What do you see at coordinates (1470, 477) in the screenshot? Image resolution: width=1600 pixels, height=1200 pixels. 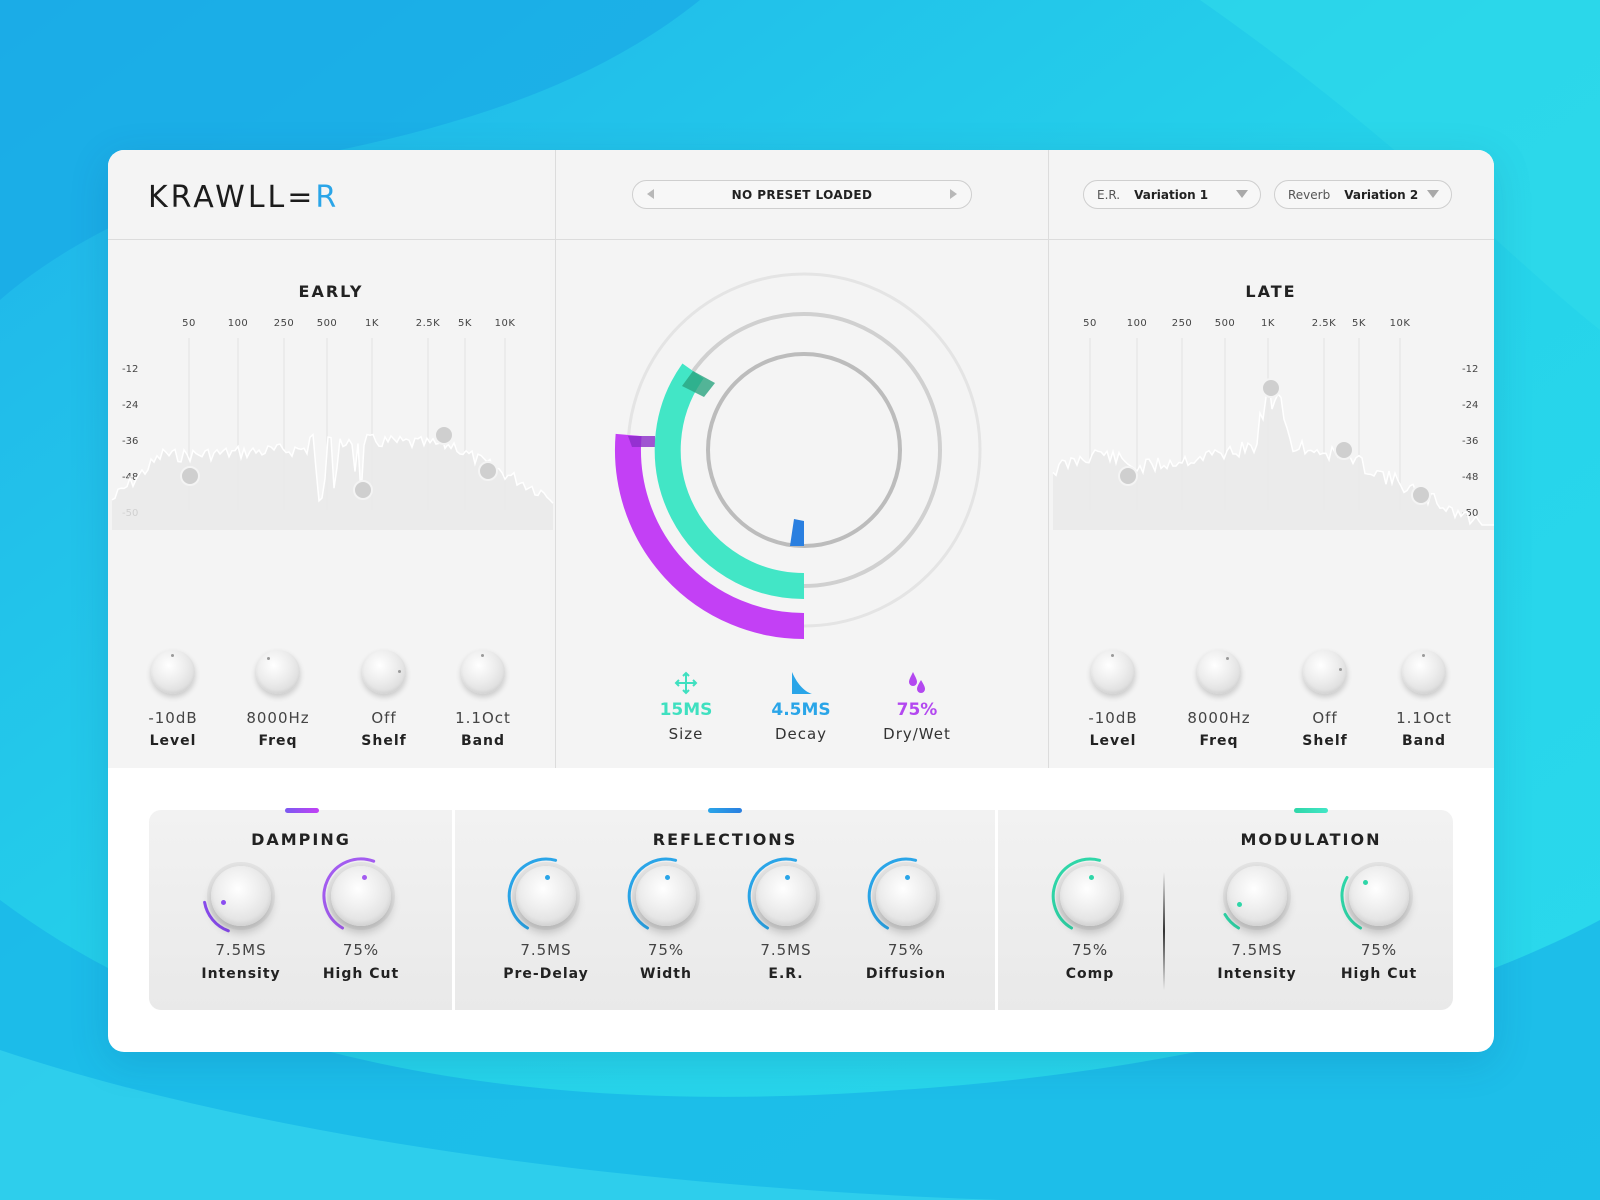 I see `db-label: -48` at bounding box center [1470, 477].